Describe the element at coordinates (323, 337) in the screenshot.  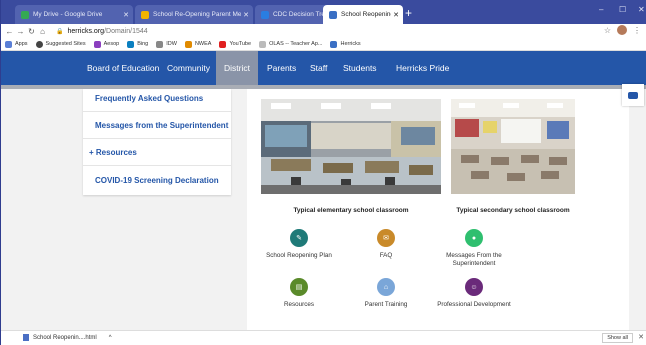
I see `downloads-bar: School Reopenin....html ^ Show all ✕` at that location.